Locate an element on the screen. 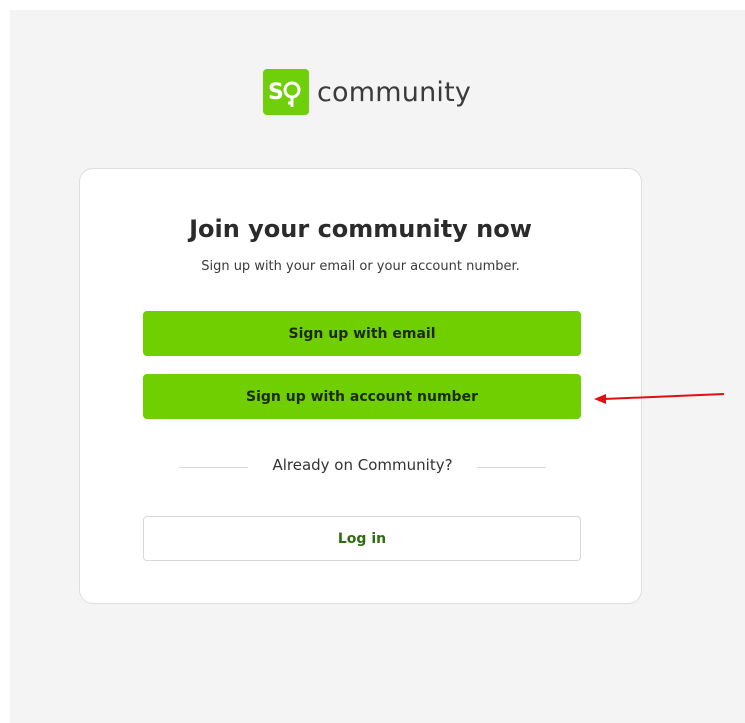 The image size is (745, 723). brand-name: community is located at coordinates (394, 92).